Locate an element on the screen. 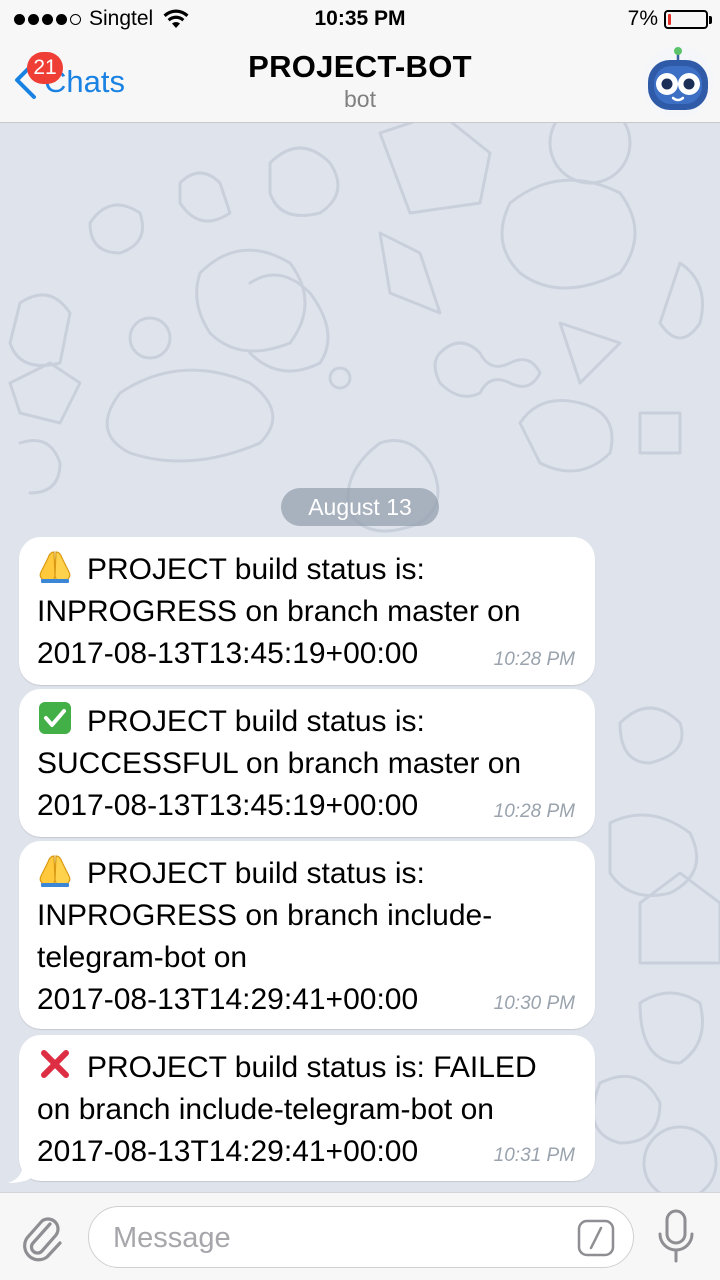  message-time: 10:30 PM is located at coordinates (534, 1003).